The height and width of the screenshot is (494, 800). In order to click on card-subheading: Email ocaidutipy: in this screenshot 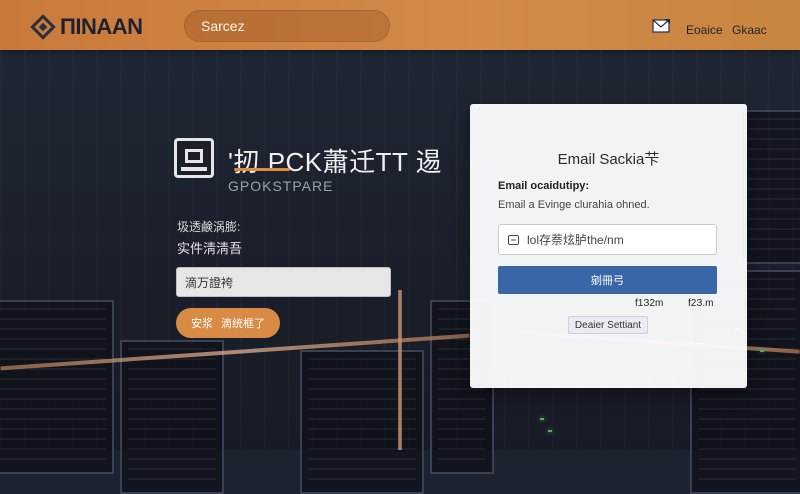, I will do `click(544, 186)`.